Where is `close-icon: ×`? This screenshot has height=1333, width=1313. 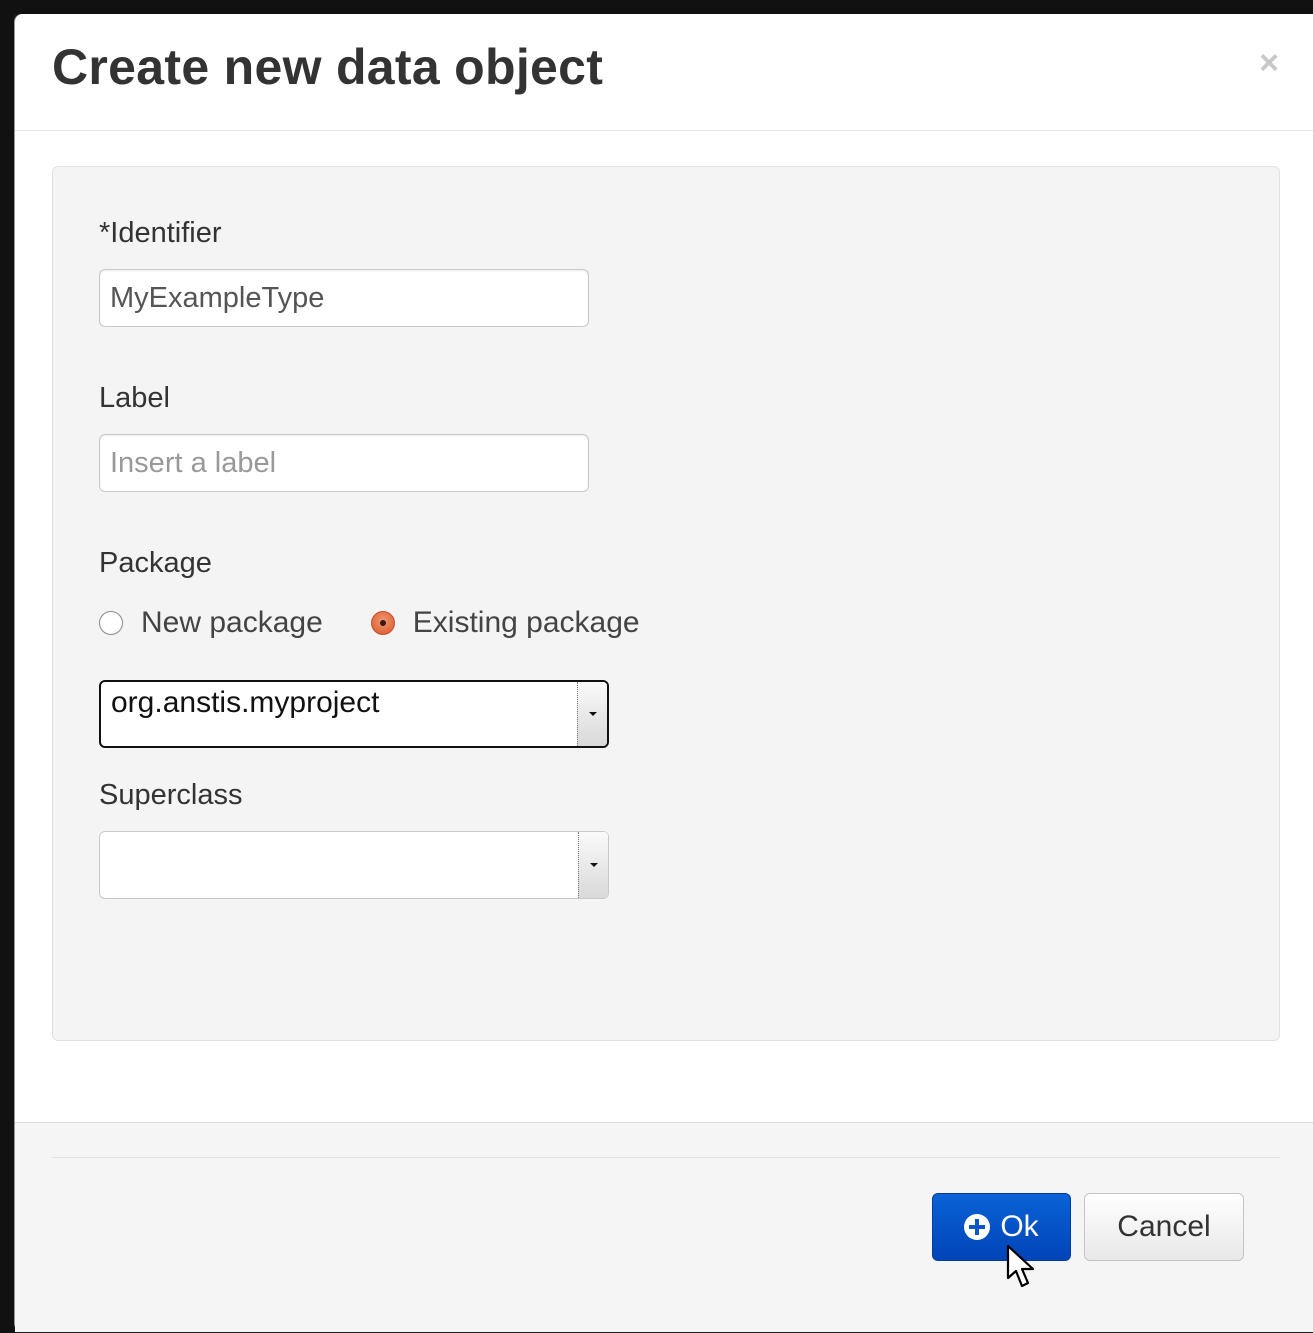
close-icon: × is located at coordinates (1269, 63).